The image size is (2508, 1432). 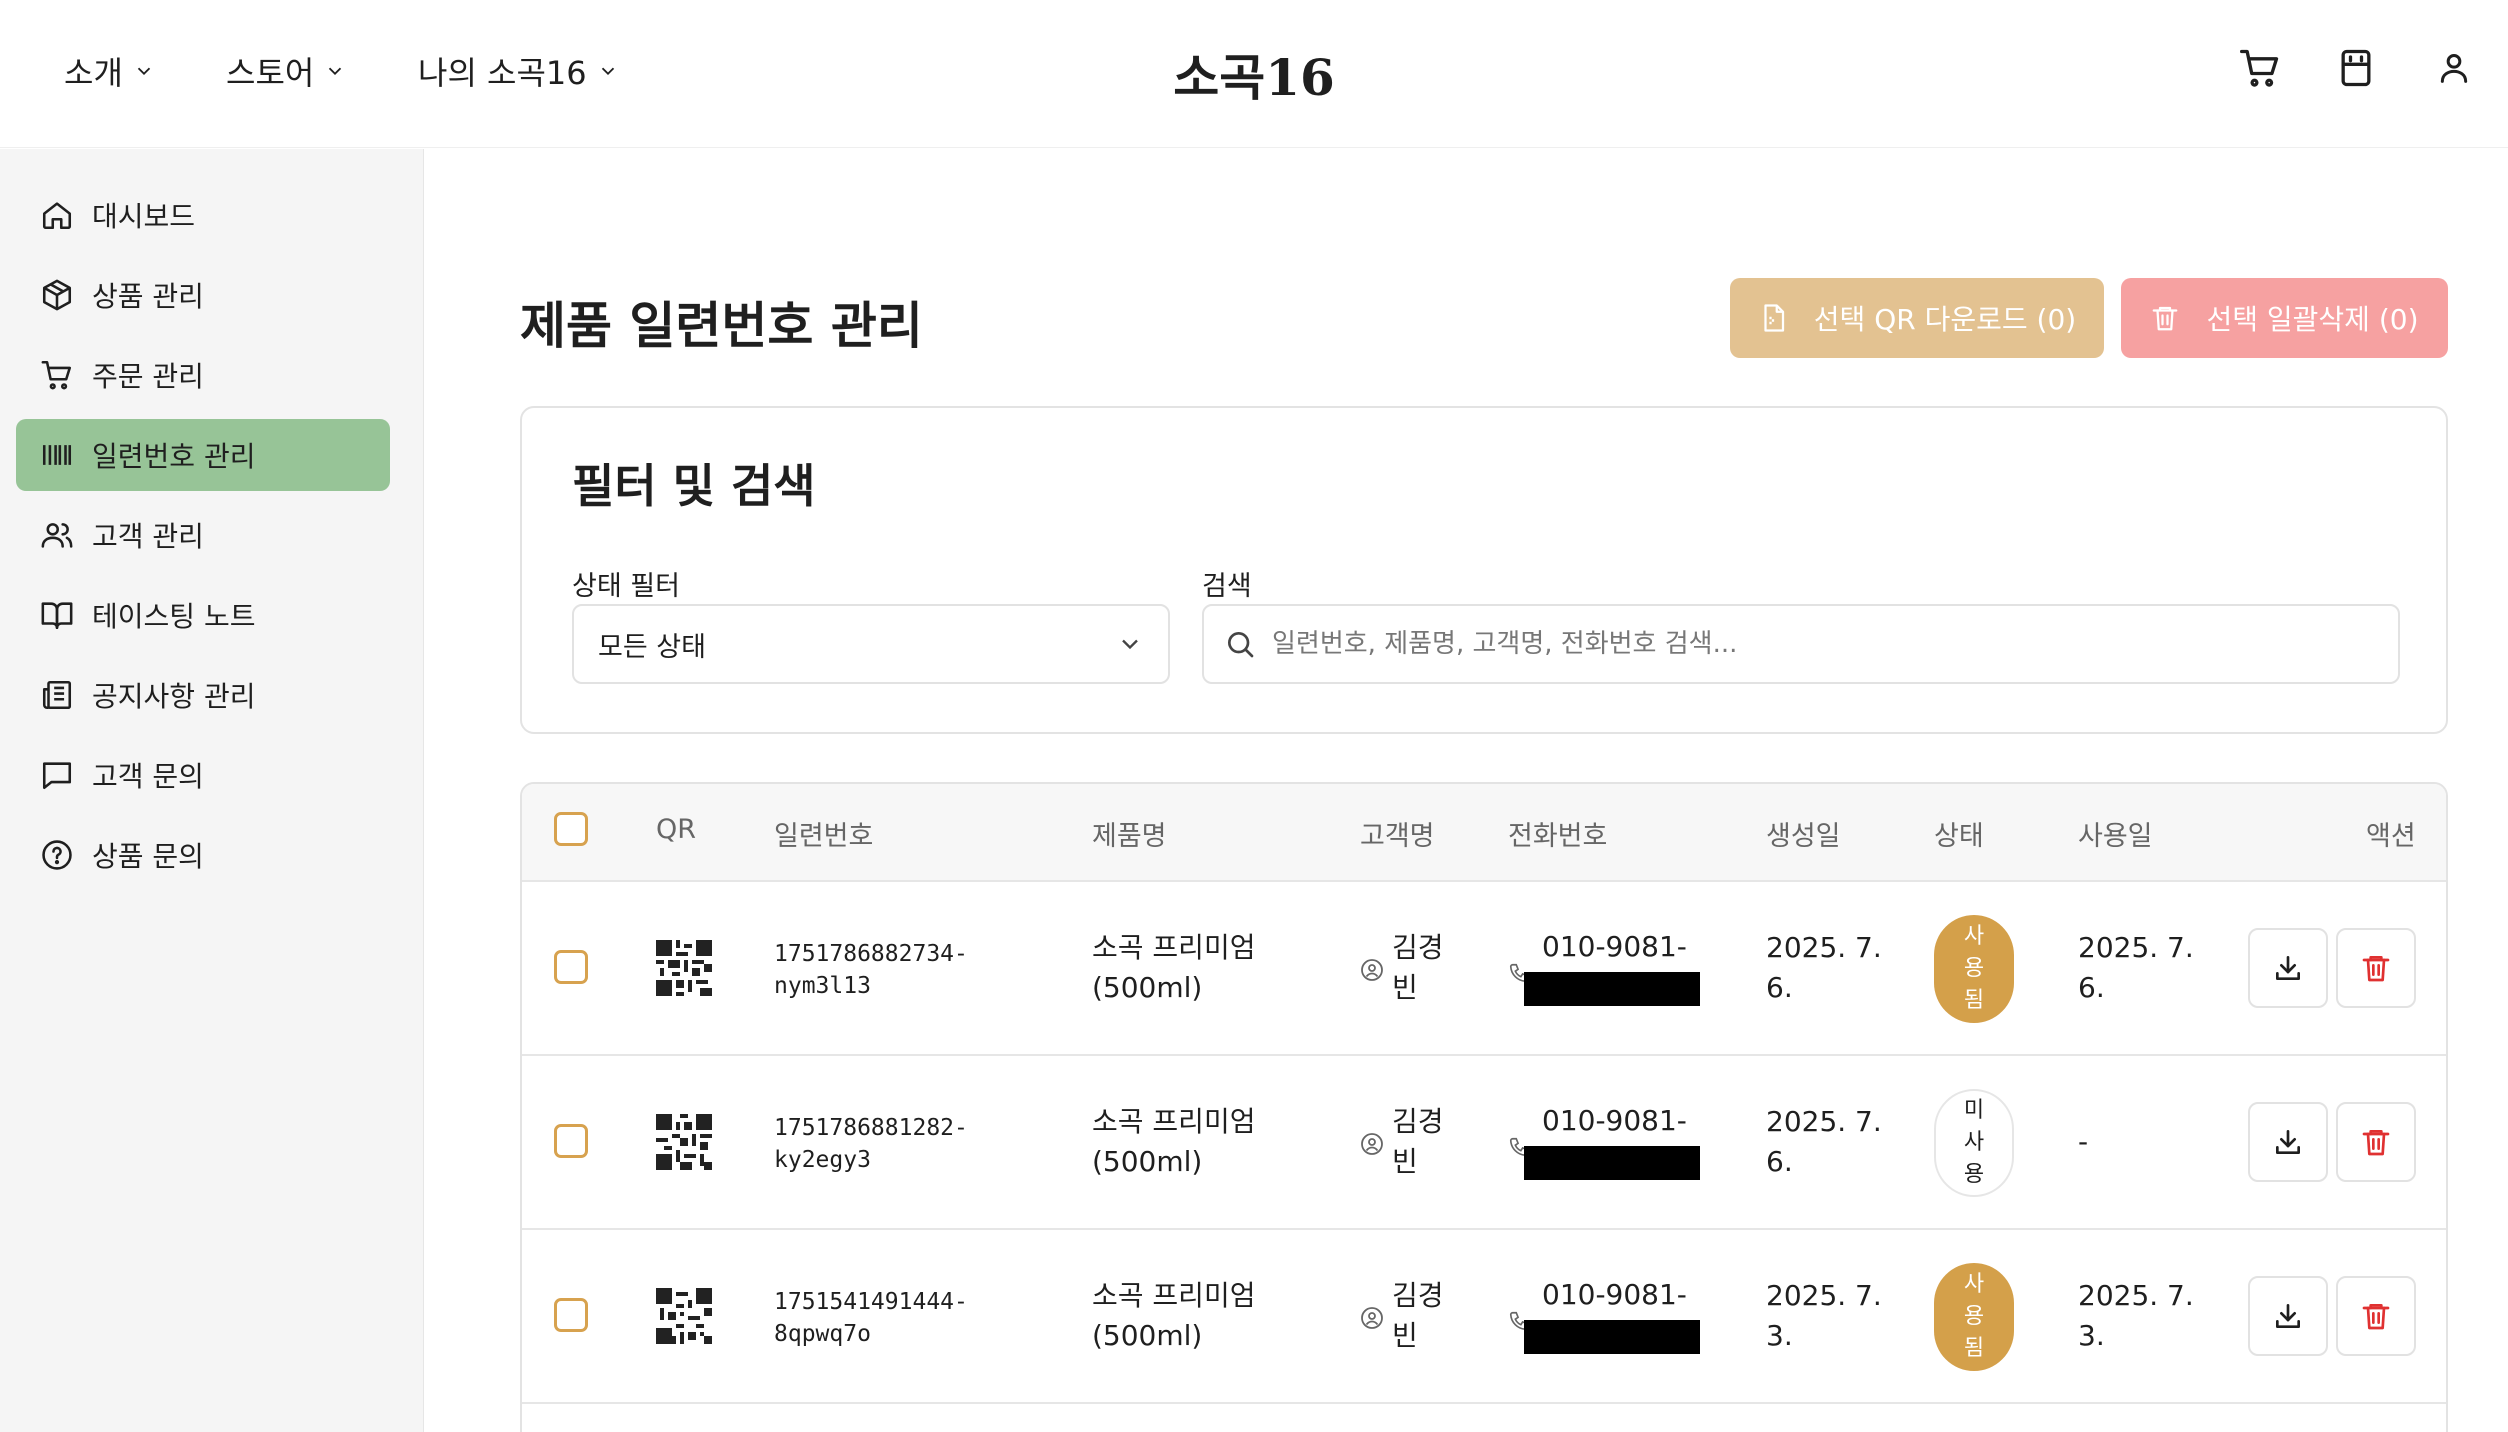 What do you see at coordinates (1254, 77) in the screenshot?
I see `brand-logo: 소곡16` at bounding box center [1254, 77].